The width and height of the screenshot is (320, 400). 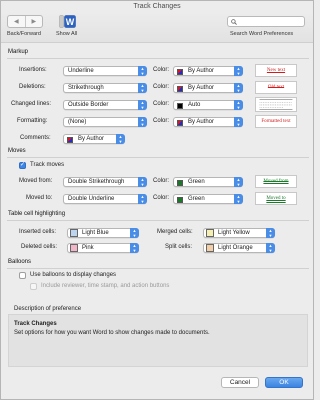 What do you see at coordinates (32, 87) in the screenshot?
I see `deletions-label: Deletions:` at bounding box center [32, 87].